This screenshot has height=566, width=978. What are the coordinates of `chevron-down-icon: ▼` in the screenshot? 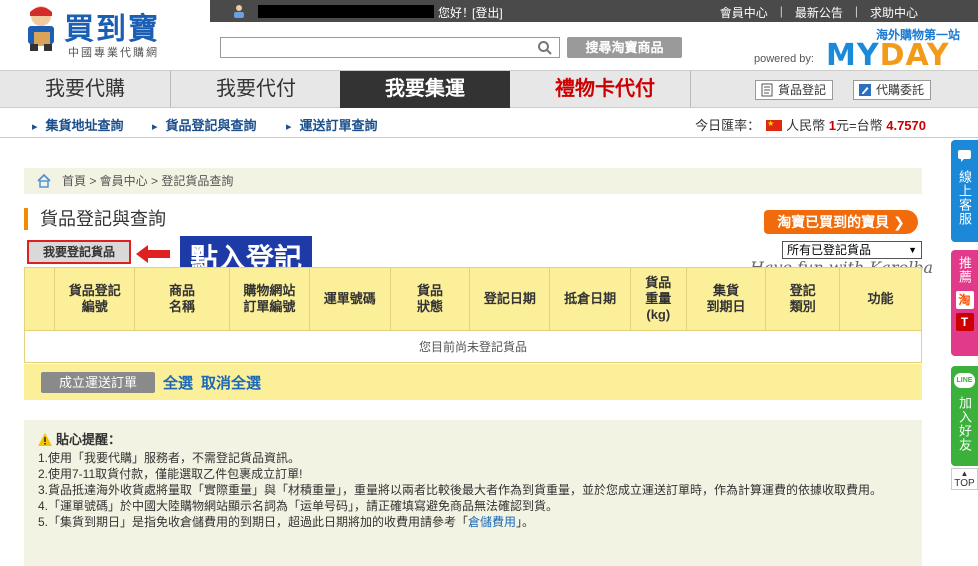 It's located at (912, 250).